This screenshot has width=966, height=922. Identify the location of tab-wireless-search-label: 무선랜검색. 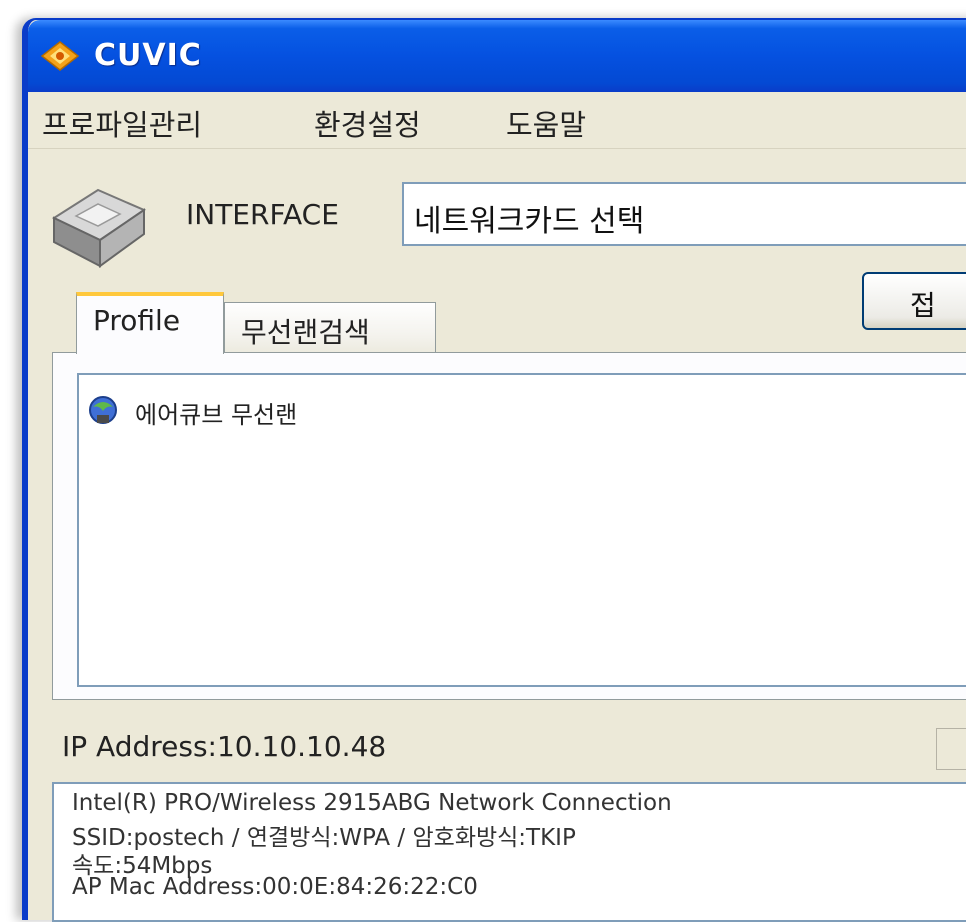
(305, 332).